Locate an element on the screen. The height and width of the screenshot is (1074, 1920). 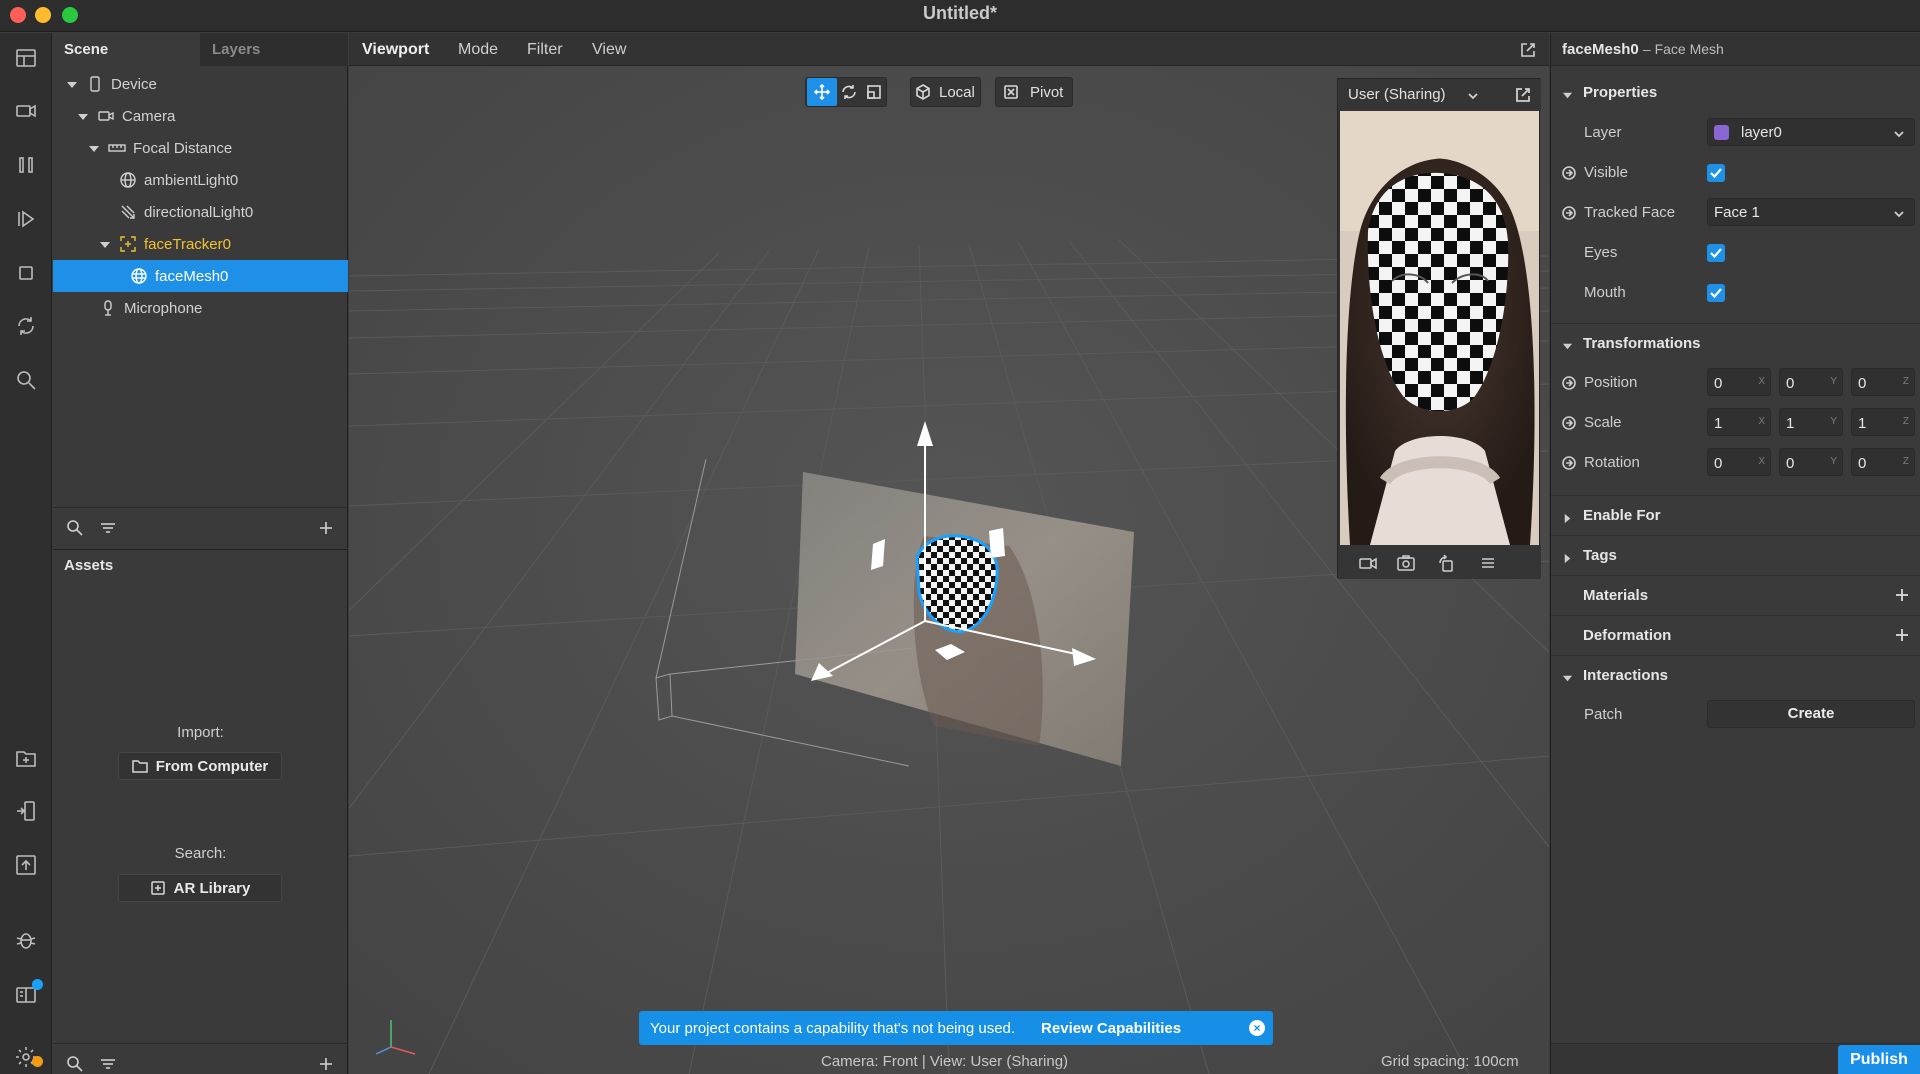
library-icon is located at coordinates (27, 994).